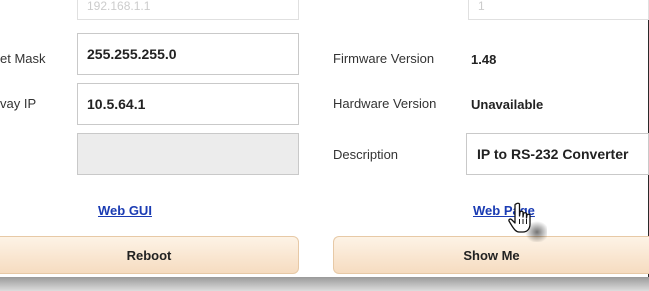 The height and width of the screenshot is (291, 649). Describe the element at coordinates (188, 54) in the screenshot. I see `subnet-mask-field: 255.255.255.0` at that location.